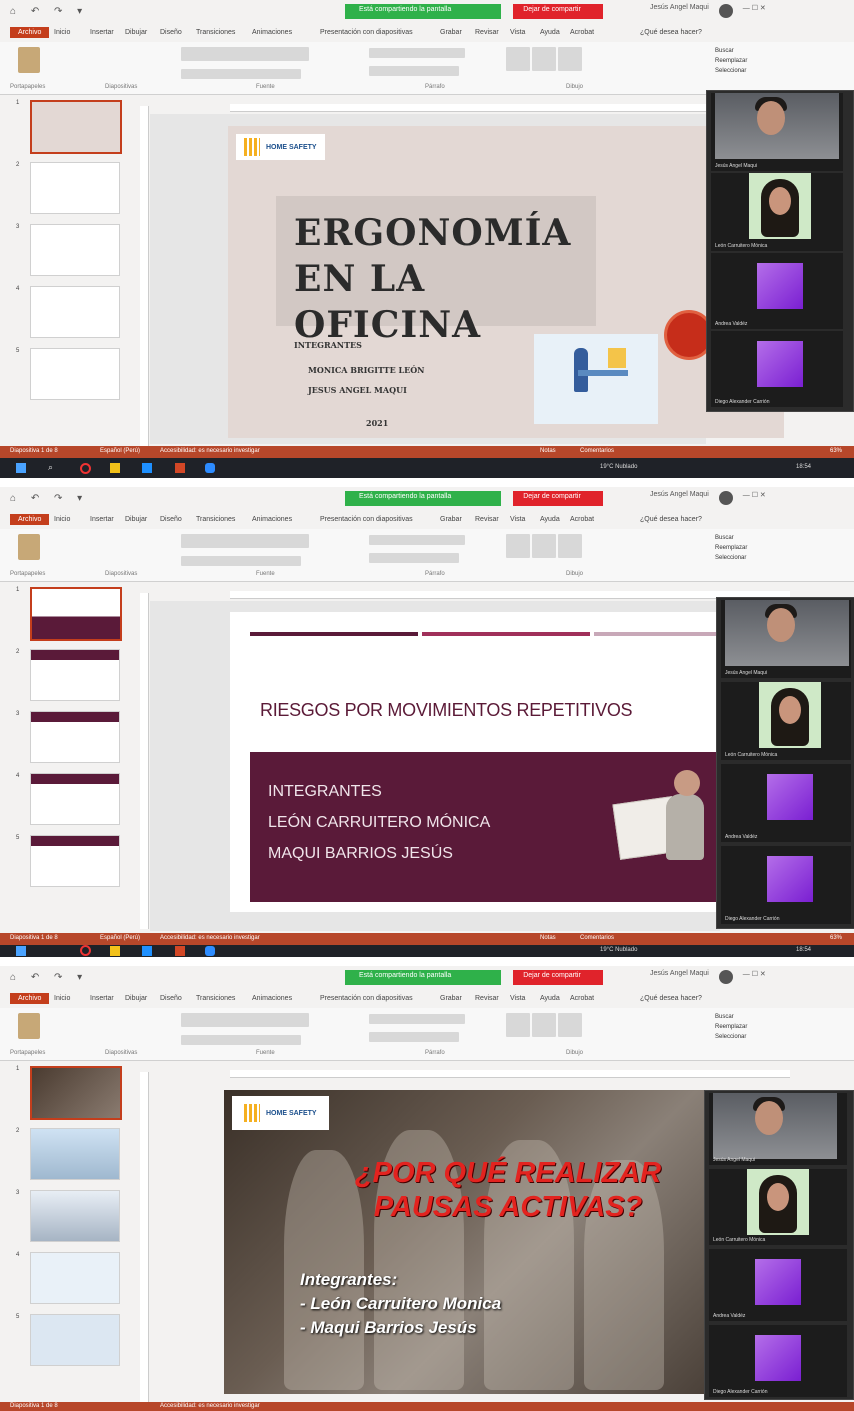 The height and width of the screenshot is (1411, 854). Describe the element at coordinates (548, 451) in the screenshot. I see `notes-button: Notas` at that location.